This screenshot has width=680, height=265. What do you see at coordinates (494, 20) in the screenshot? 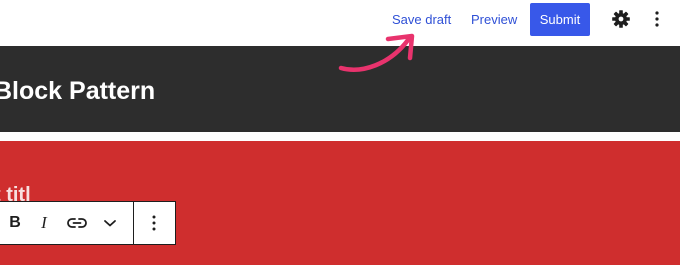
I see `preview-button: Preview` at bounding box center [494, 20].